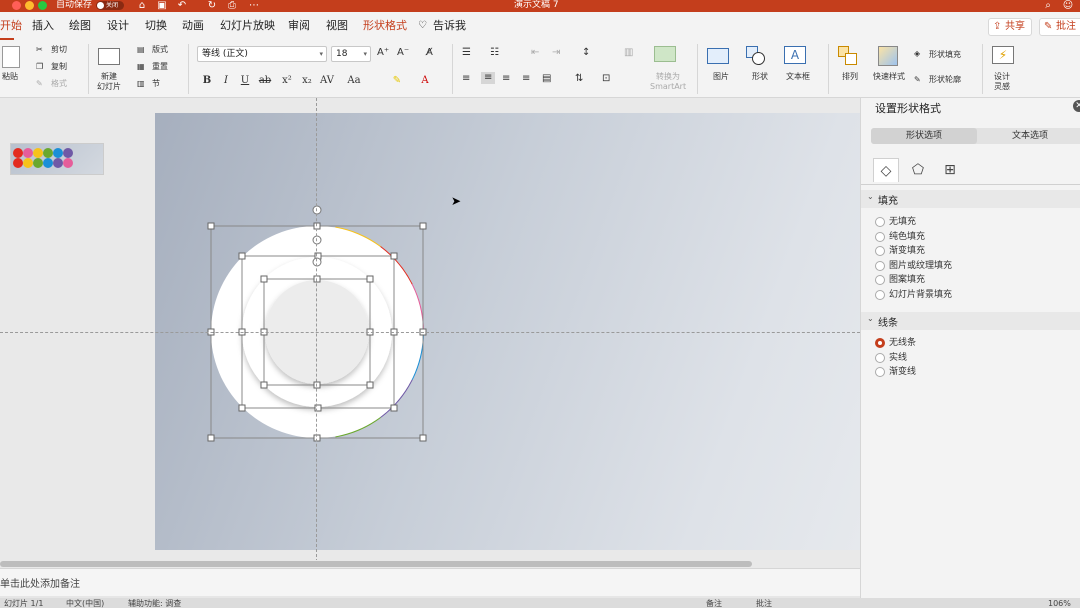 Image resolution: width=1080 pixels, height=608 pixels. What do you see at coordinates (918, 170) in the screenshot?
I see `effects-icon: ⬠` at bounding box center [918, 170].